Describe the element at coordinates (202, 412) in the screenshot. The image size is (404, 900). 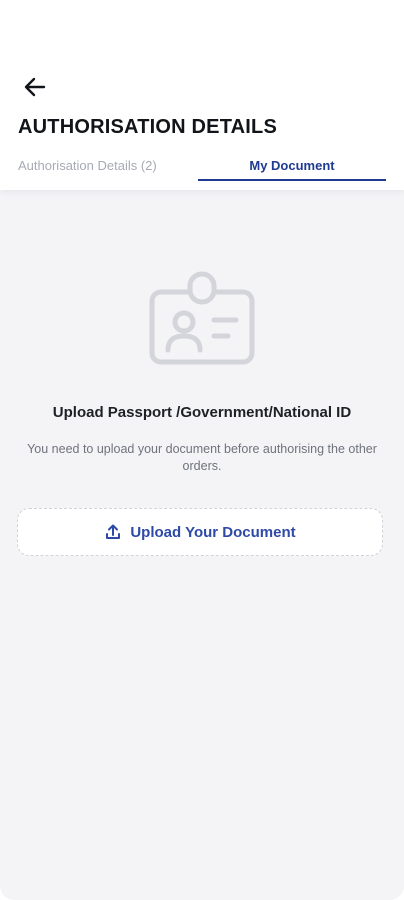
I see `upload-title: Upload Passport /Government/National ID` at that location.